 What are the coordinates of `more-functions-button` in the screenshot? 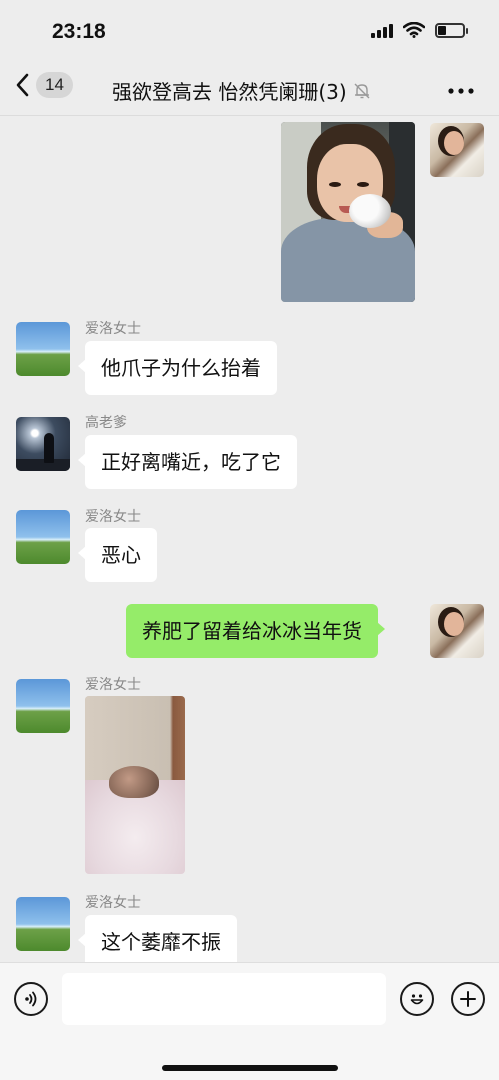 It's located at (468, 999).